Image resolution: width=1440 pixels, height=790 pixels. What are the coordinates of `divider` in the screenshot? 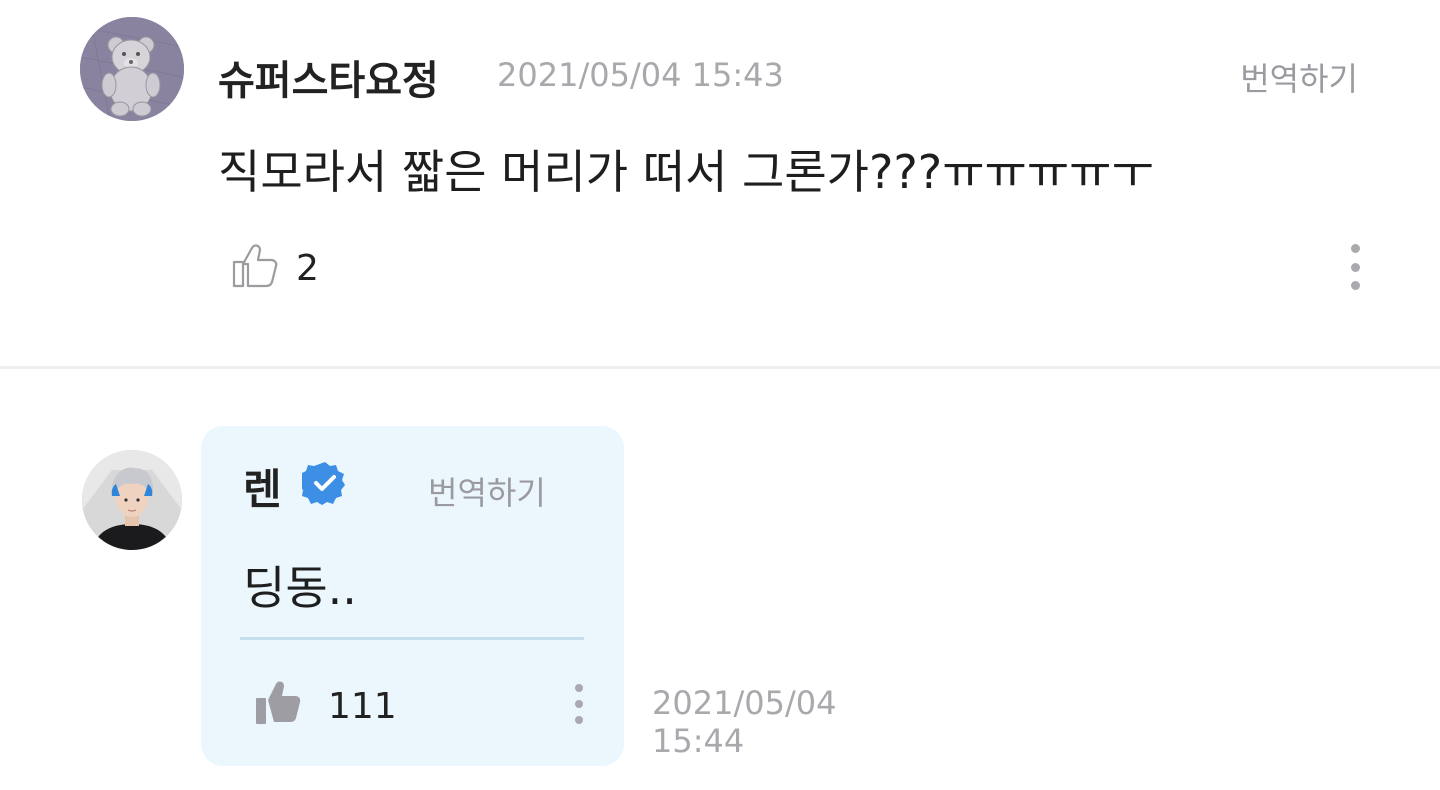 It's located at (720, 367).